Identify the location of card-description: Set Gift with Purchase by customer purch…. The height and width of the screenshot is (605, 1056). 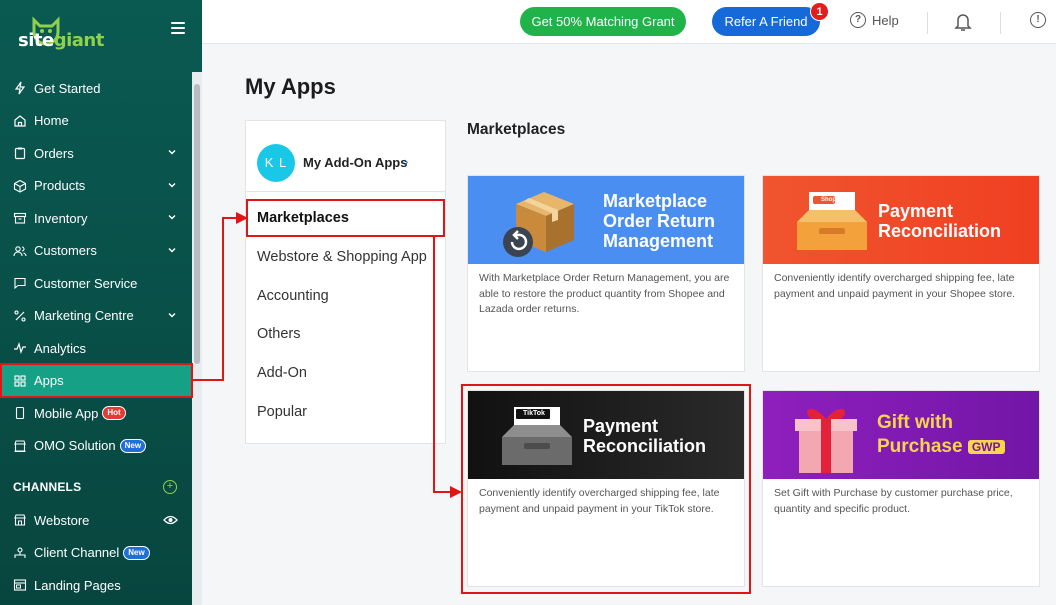
(893, 501).